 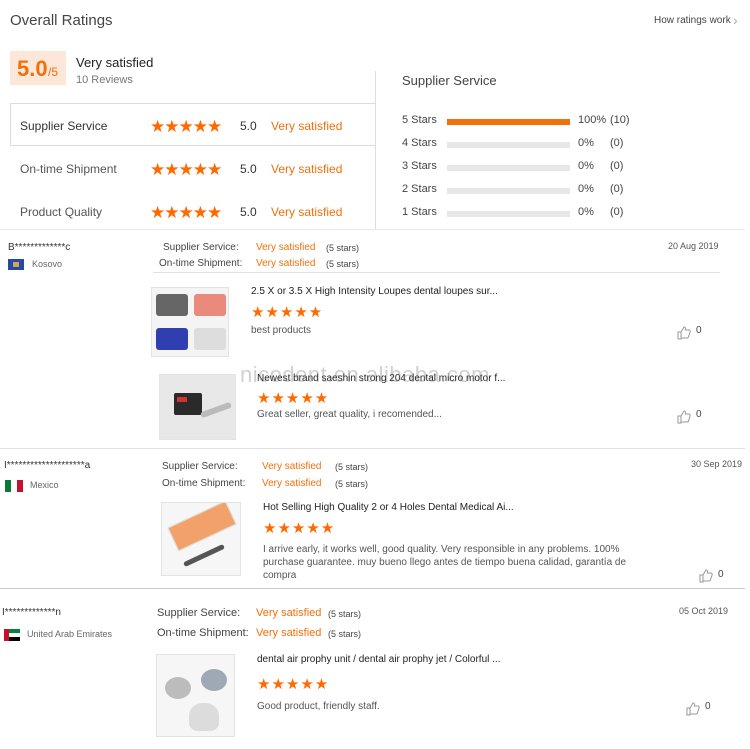 What do you see at coordinates (704, 611) in the screenshot?
I see `review-date: 05 Oct 2019` at bounding box center [704, 611].